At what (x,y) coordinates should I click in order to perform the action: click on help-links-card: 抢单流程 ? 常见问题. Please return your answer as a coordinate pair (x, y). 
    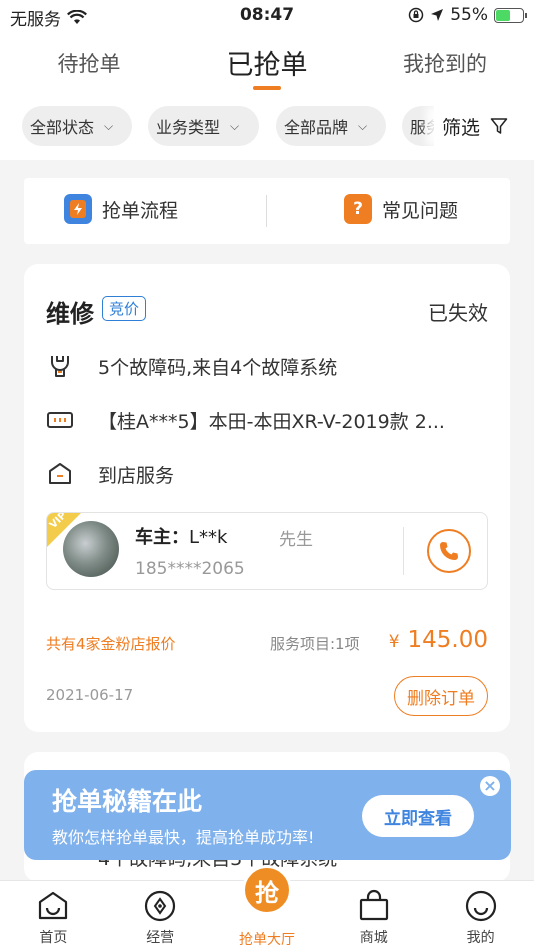
    Looking at the image, I should click on (267, 211).